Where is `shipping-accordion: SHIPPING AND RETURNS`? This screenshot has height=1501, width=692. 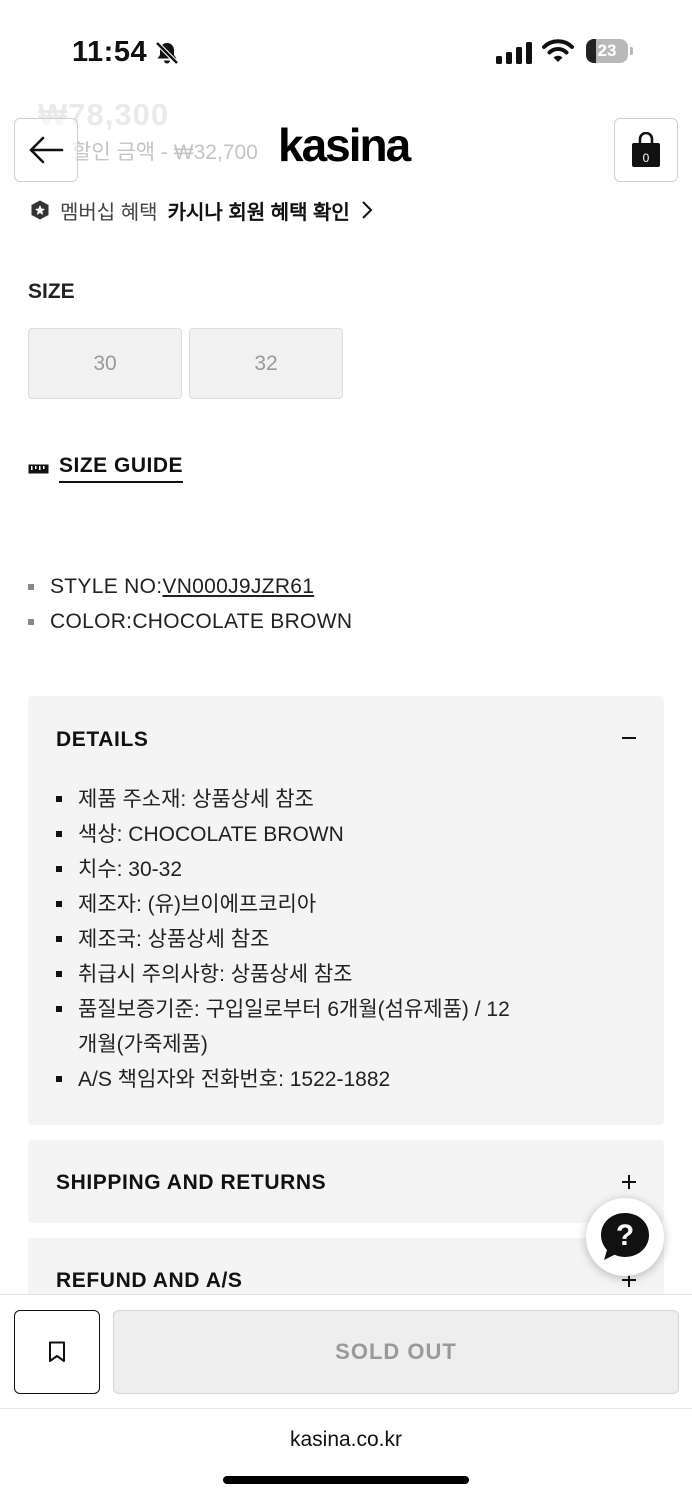
shipping-accordion: SHIPPING AND RETURNS is located at coordinates (346, 1181).